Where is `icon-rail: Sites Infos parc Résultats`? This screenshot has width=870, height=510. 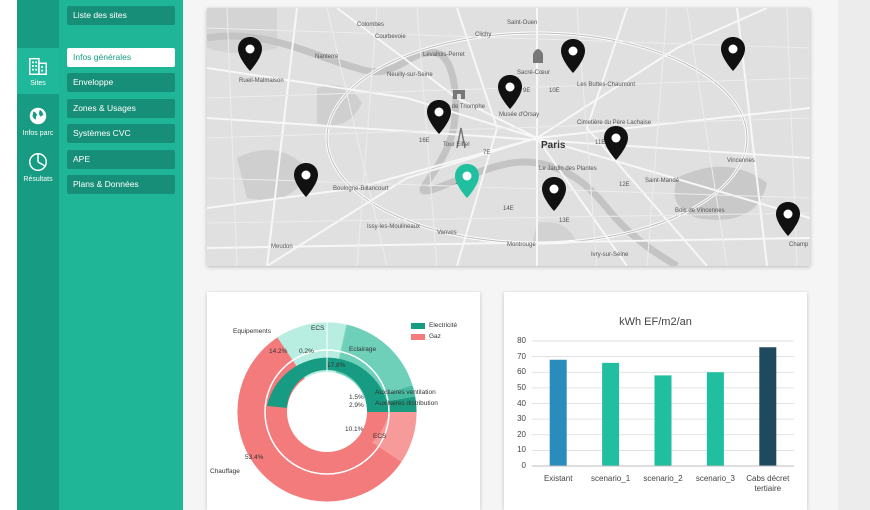
icon-rail: Sites Infos parc Résultats is located at coordinates (38, 255).